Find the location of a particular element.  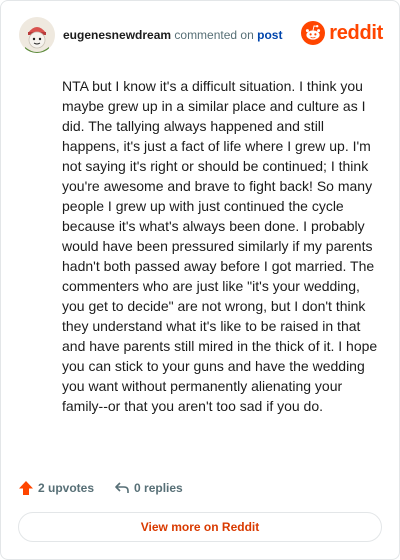

reddit-logo: reddit is located at coordinates (342, 33).